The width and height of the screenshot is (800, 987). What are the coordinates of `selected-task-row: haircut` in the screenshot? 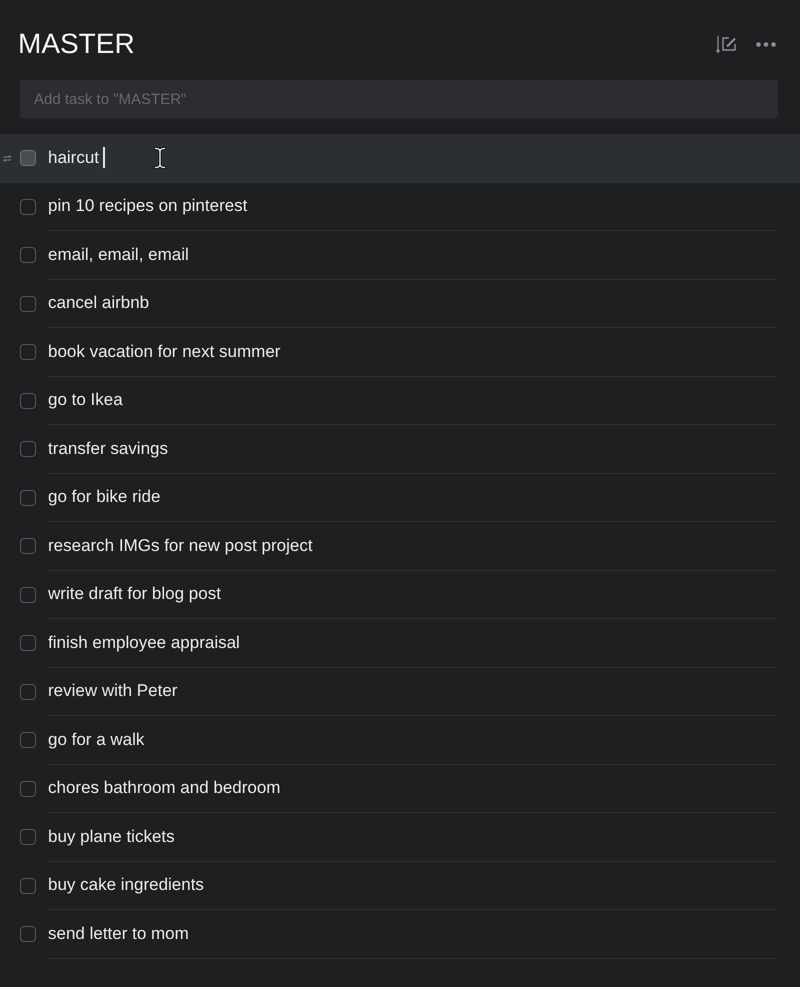 It's located at (400, 158).